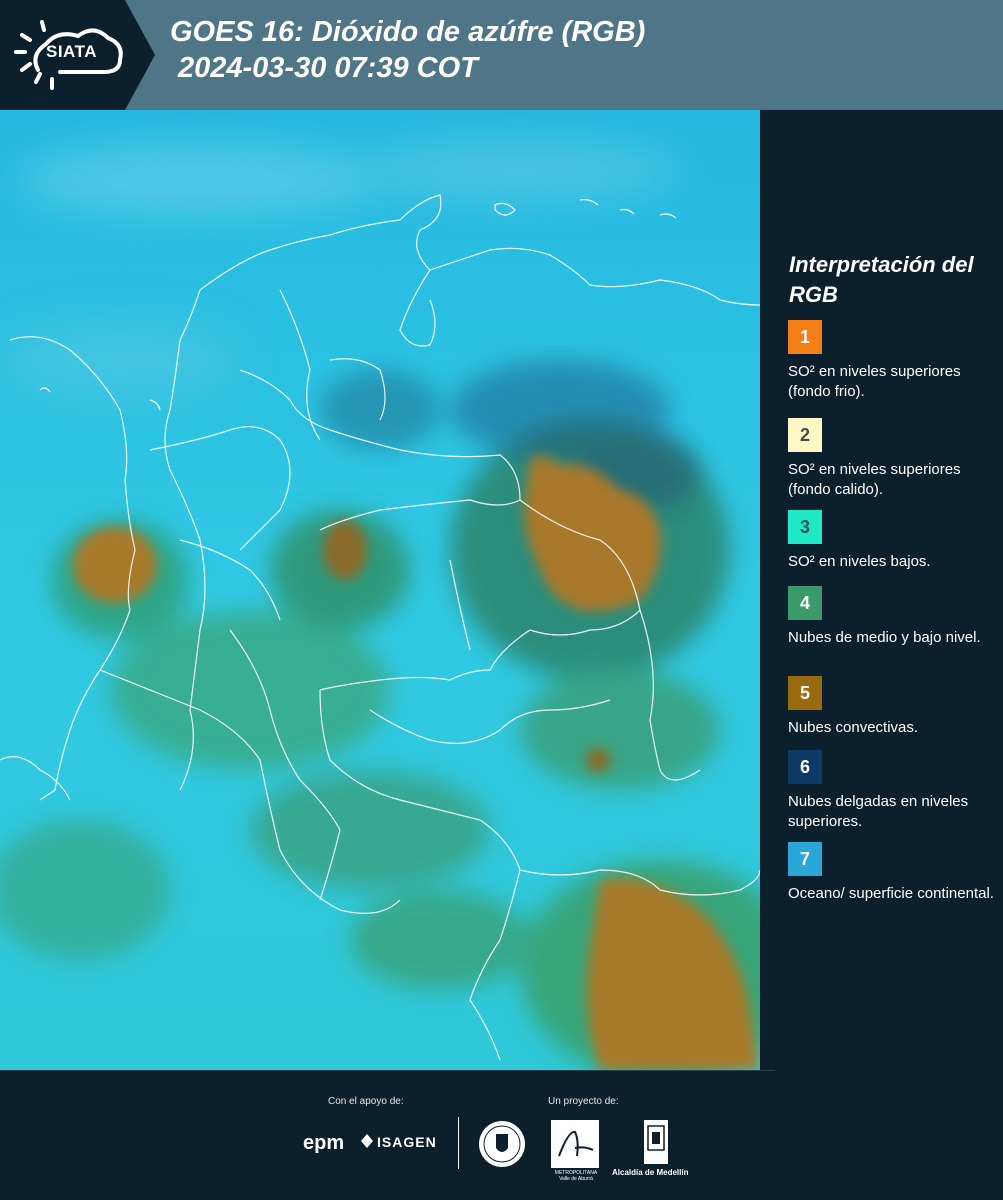 The width and height of the screenshot is (1003, 1200). I want to click on area-metropolitana-logo, so click(575, 1144).